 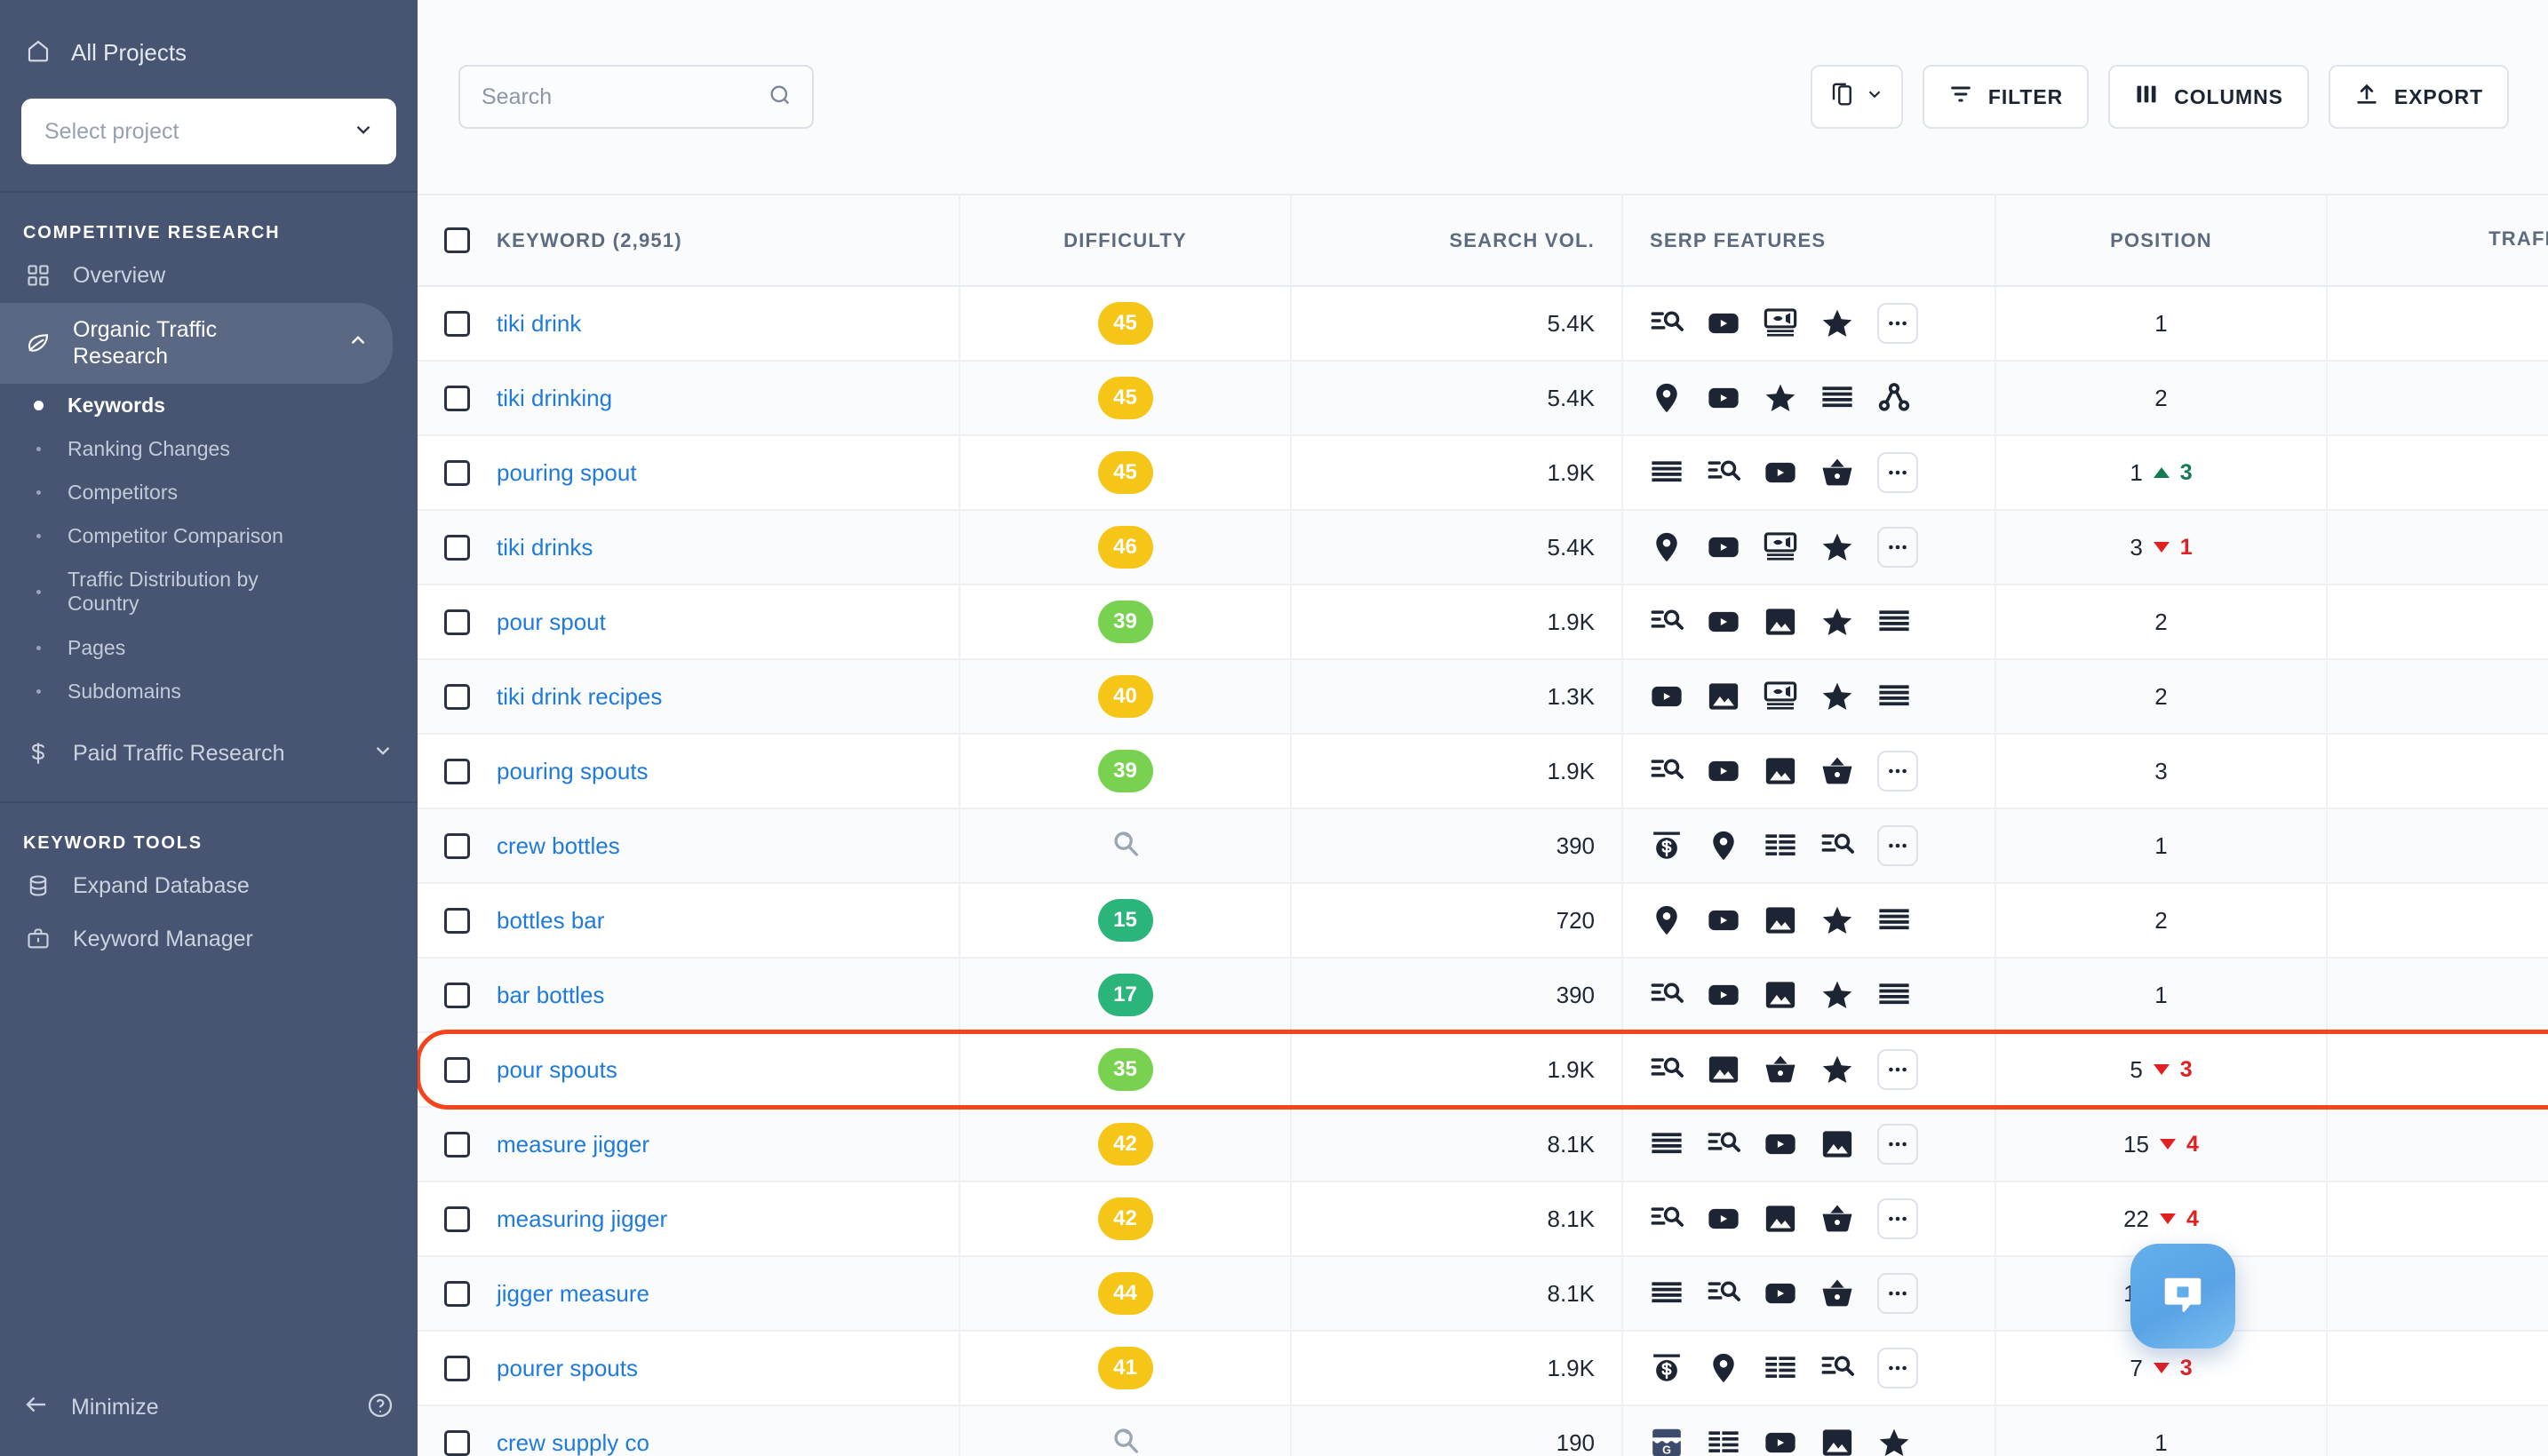 I want to click on keyword-link: pouring spouts, so click(x=573, y=771).